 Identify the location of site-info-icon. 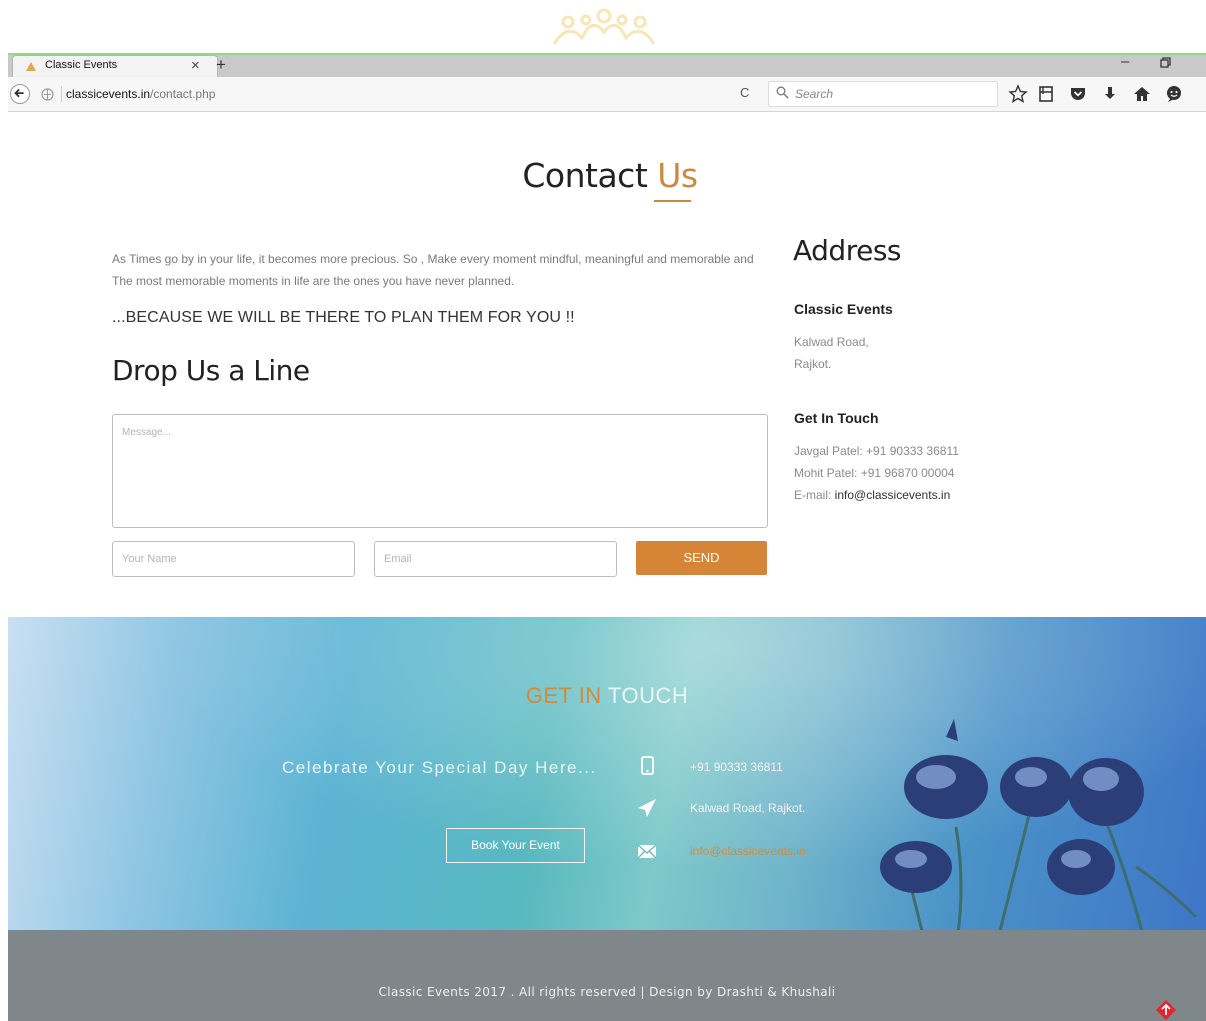
(47, 94).